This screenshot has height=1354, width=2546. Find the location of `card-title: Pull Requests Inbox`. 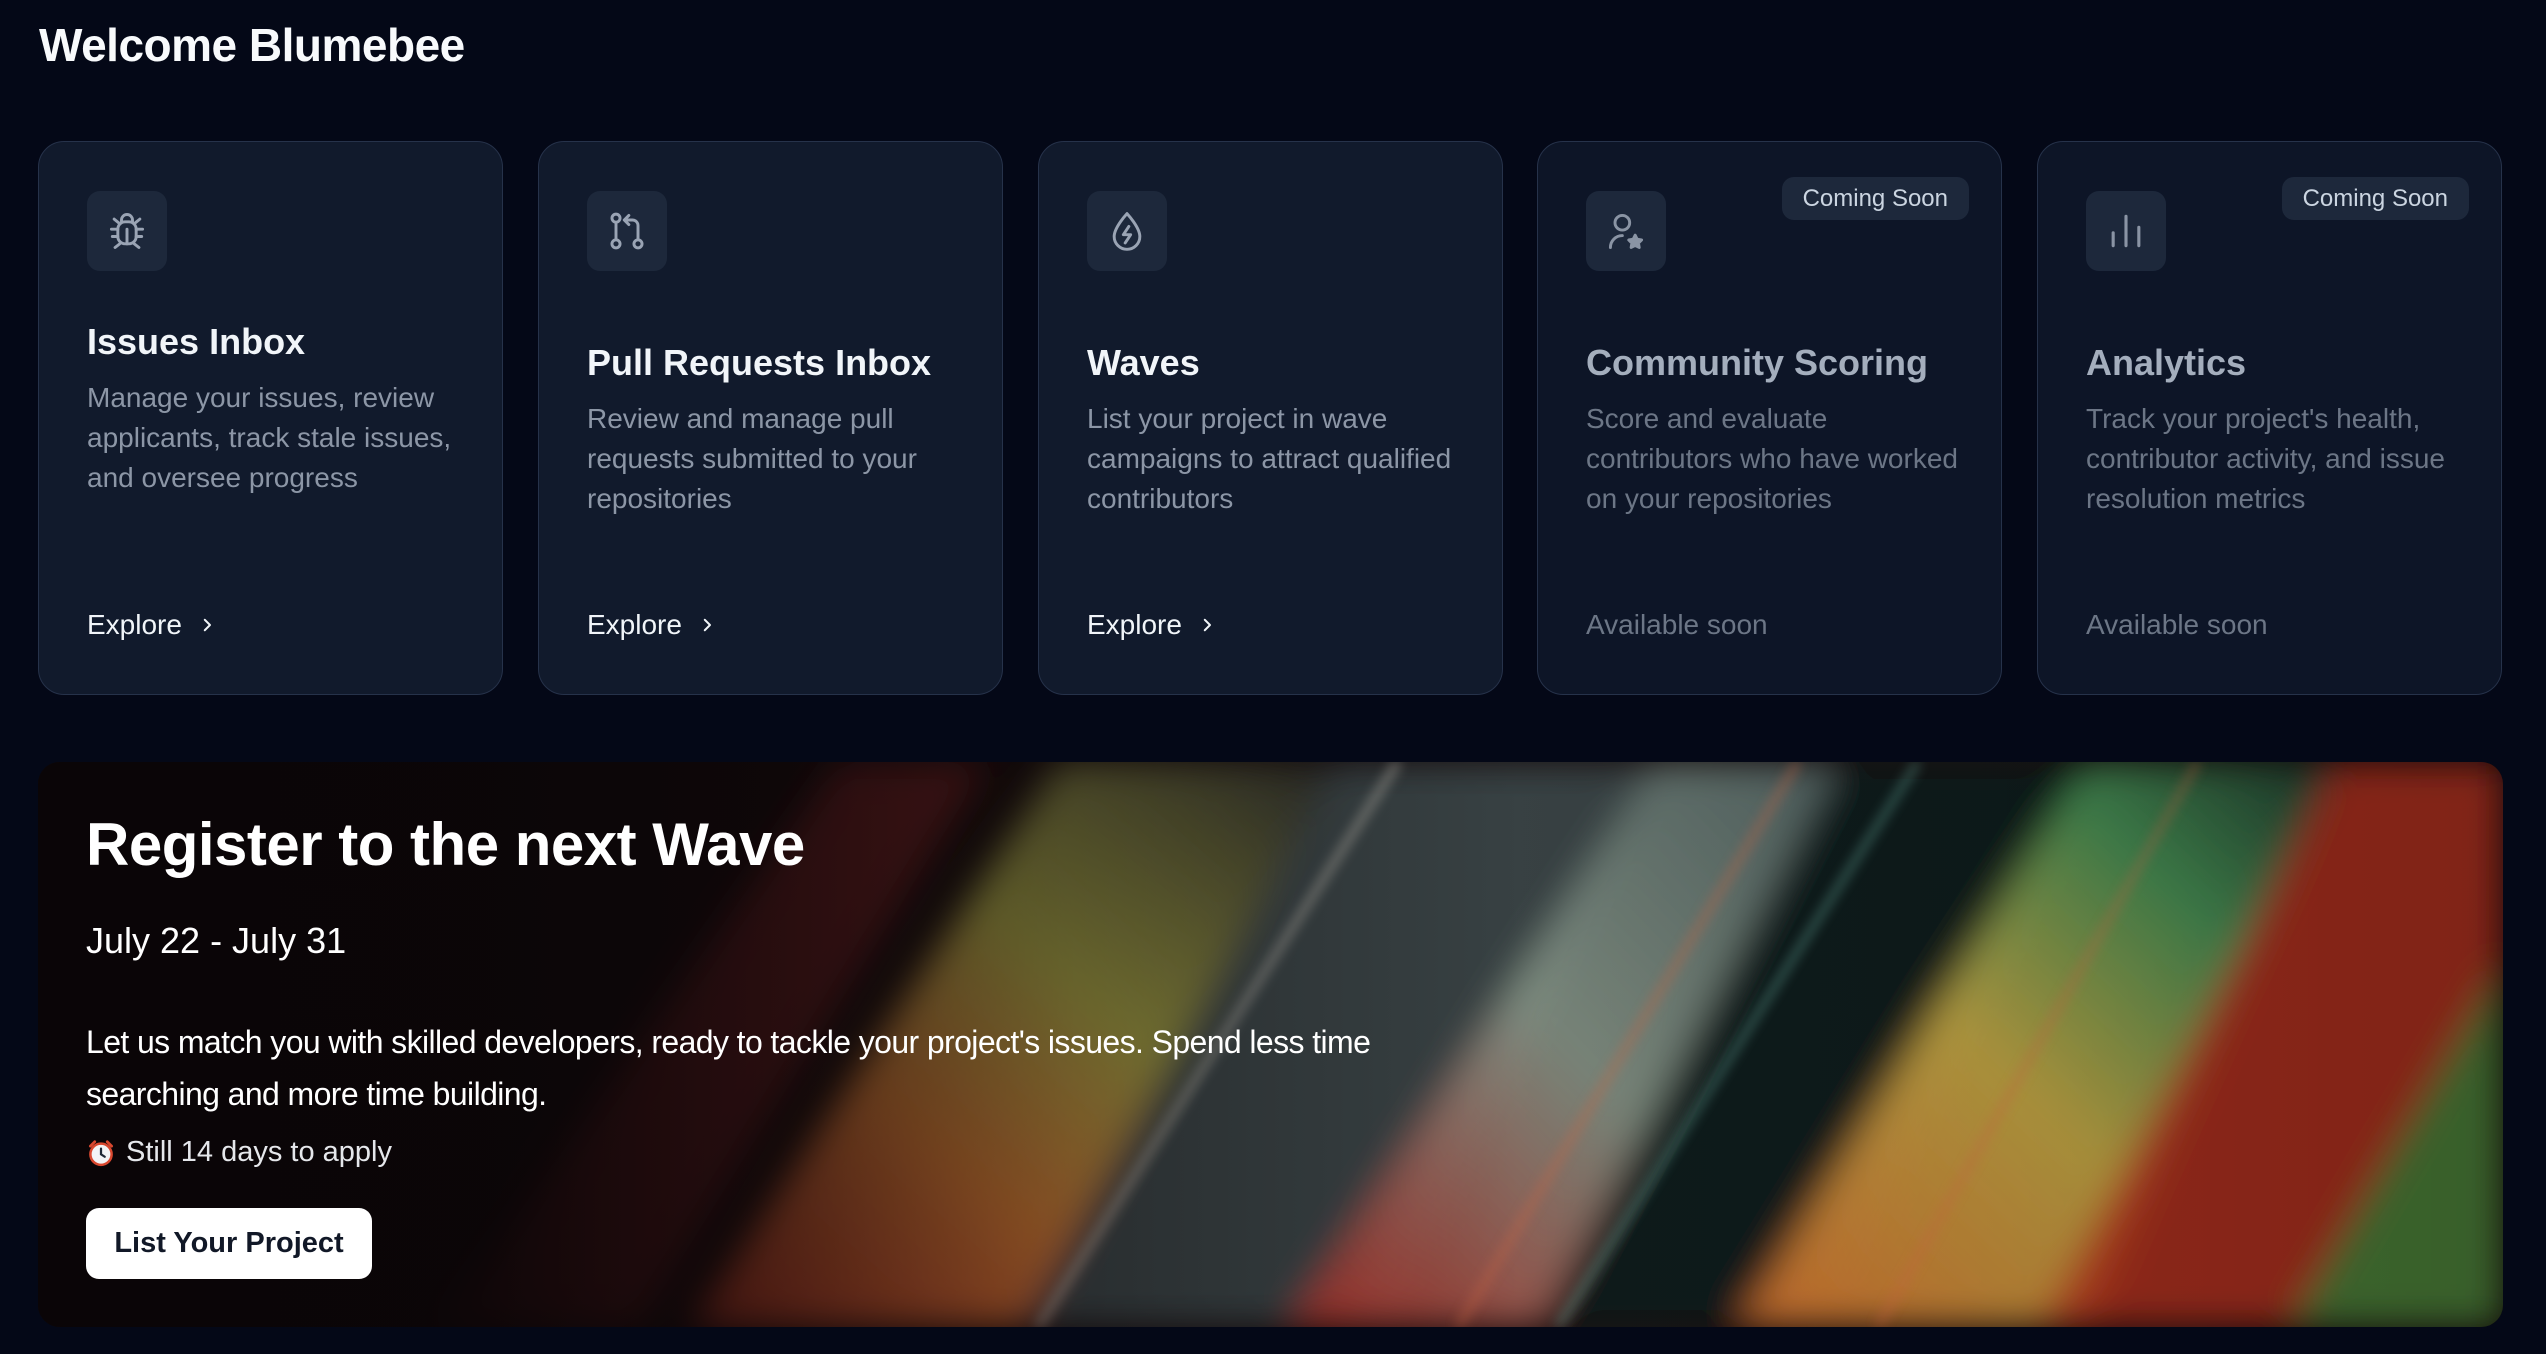

card-title: Pull Requests Inbox is located at coordinates (759, 362).